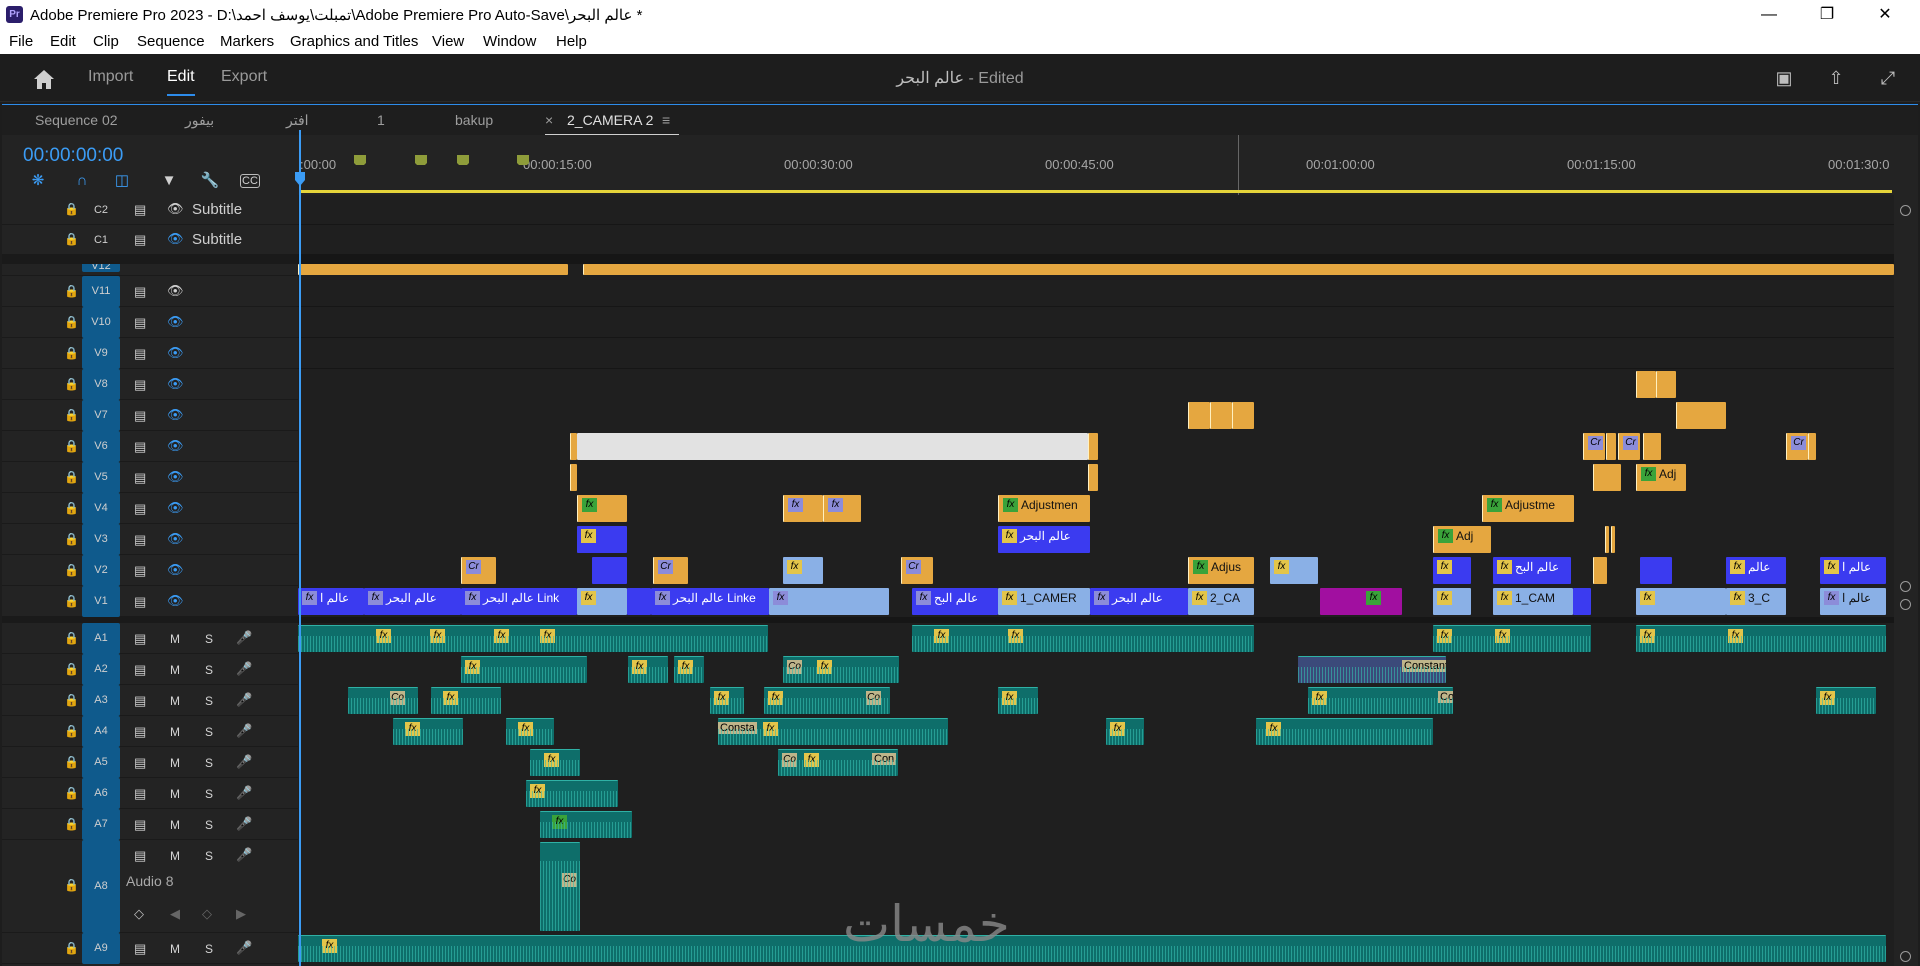 This screenshot has width=1920, height=966. Describe the element at coordinates (1836, 78) in the screenshot. I see `share-icon: ⇧` at that location.